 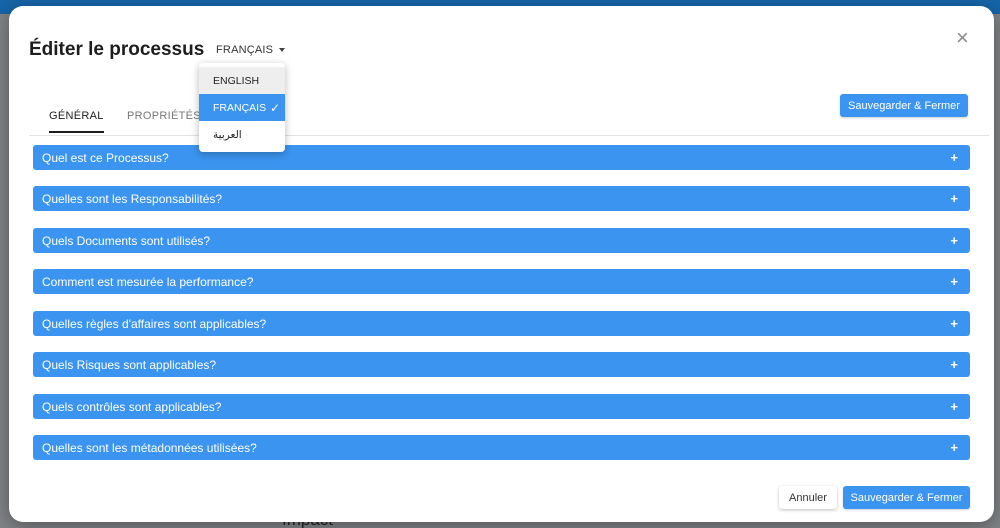 I want to click on tab-properties: PROPRIÉTÉS, so click(x=164, y=120).